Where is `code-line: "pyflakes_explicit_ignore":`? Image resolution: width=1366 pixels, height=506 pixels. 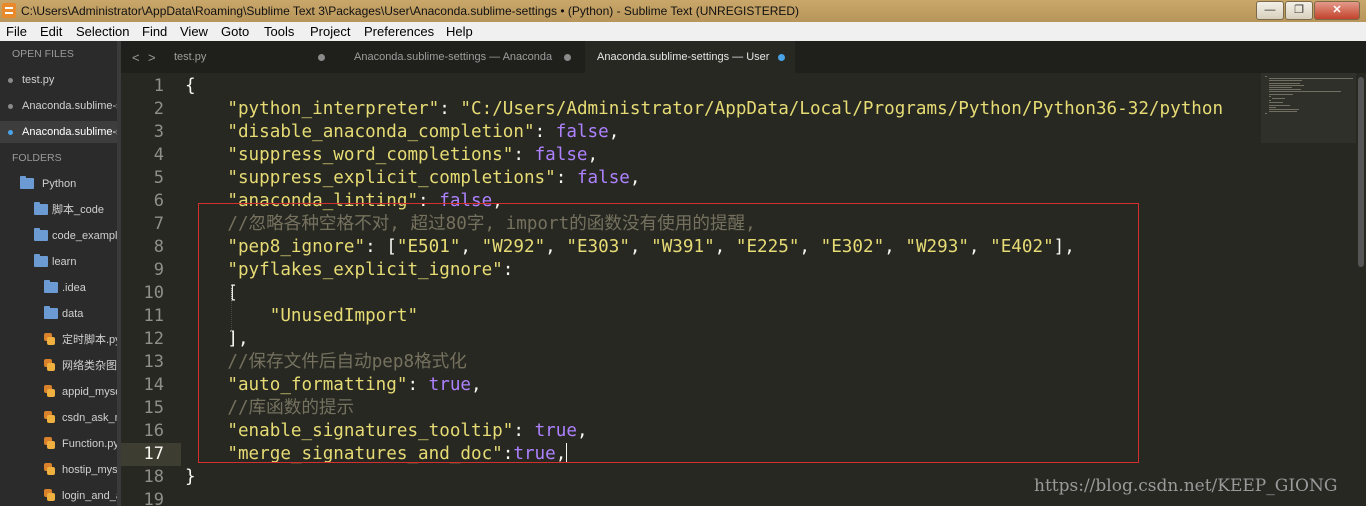
code-line: "pyflakes_explicit_ignore": is located at coordinates (349, 270).